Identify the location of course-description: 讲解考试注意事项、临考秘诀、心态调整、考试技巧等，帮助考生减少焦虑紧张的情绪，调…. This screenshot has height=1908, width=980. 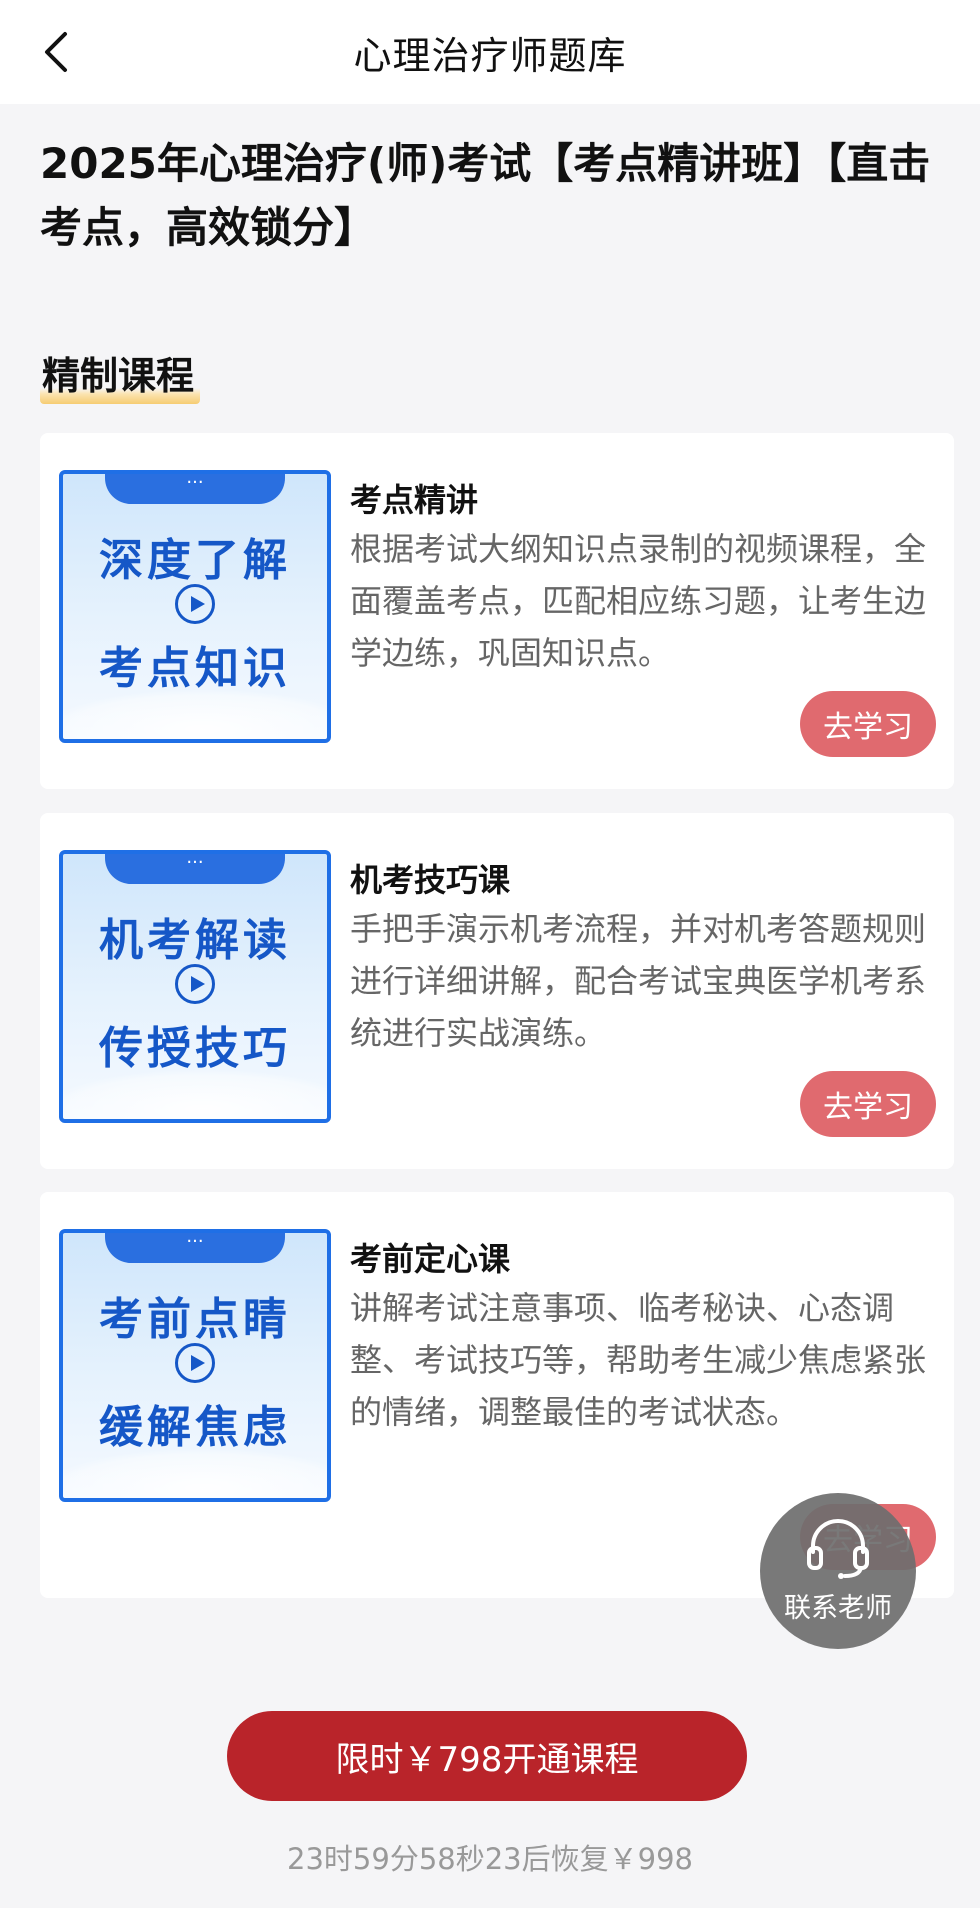
(638, 1360).